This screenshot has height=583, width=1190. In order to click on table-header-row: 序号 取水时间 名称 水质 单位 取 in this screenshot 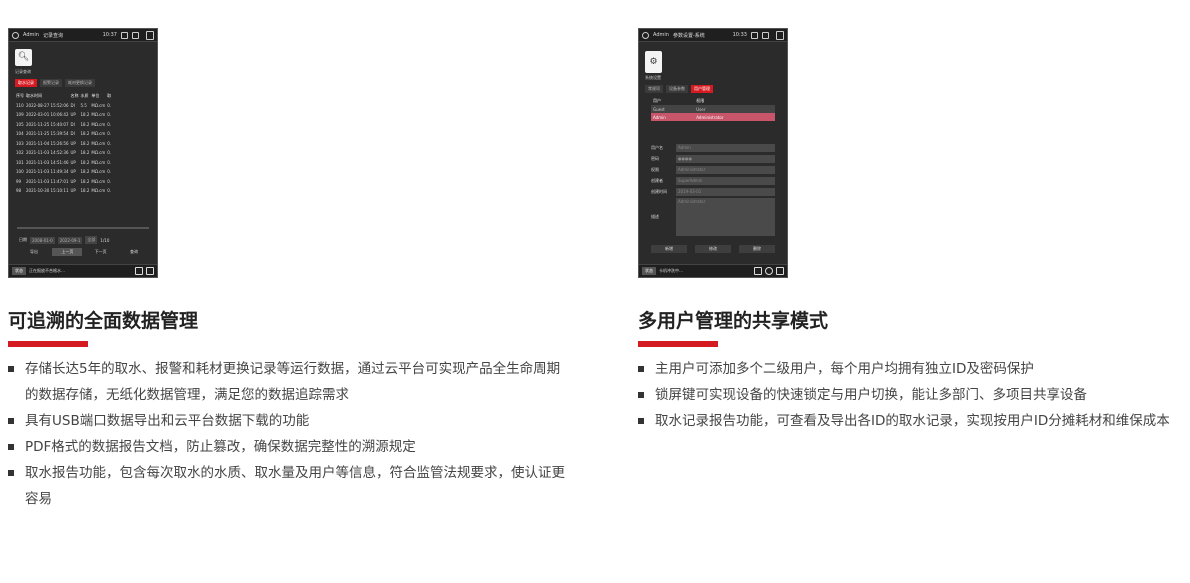, I will do `click(63, 96)`.